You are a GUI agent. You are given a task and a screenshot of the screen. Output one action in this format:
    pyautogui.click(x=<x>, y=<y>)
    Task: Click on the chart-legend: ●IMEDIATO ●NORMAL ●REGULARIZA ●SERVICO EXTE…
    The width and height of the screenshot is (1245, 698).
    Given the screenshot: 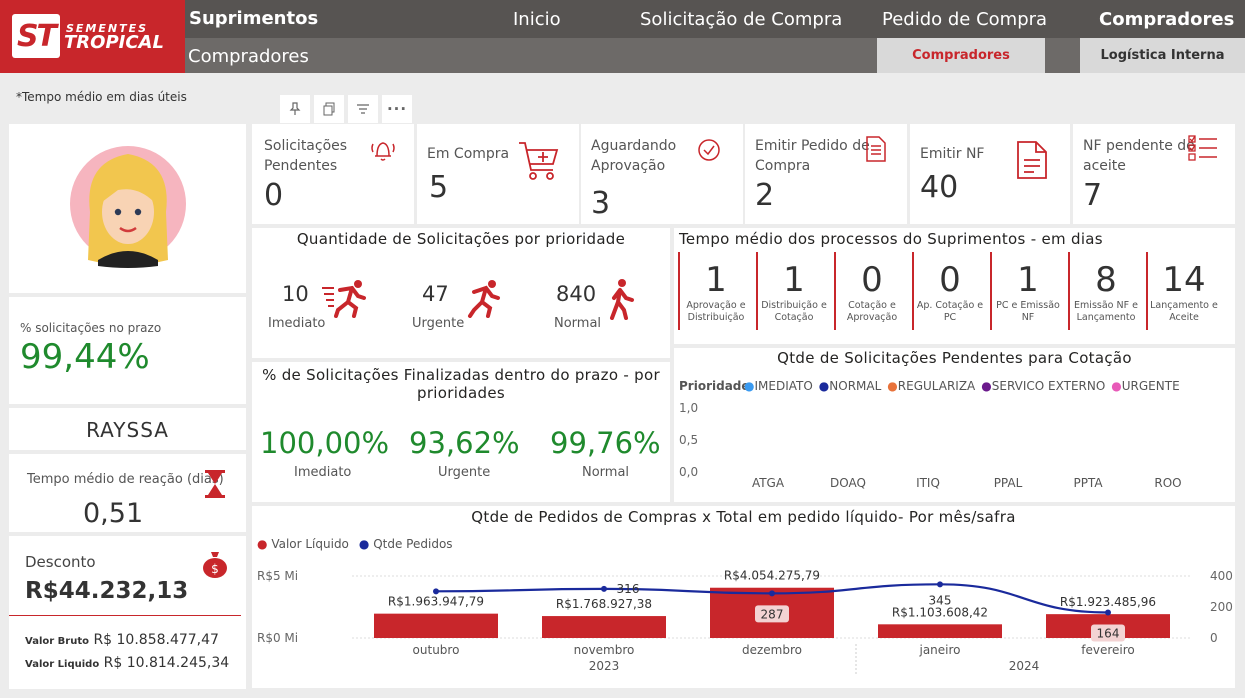 What is the action you would take?
    pyautogui.click(x=962, y=386)
    